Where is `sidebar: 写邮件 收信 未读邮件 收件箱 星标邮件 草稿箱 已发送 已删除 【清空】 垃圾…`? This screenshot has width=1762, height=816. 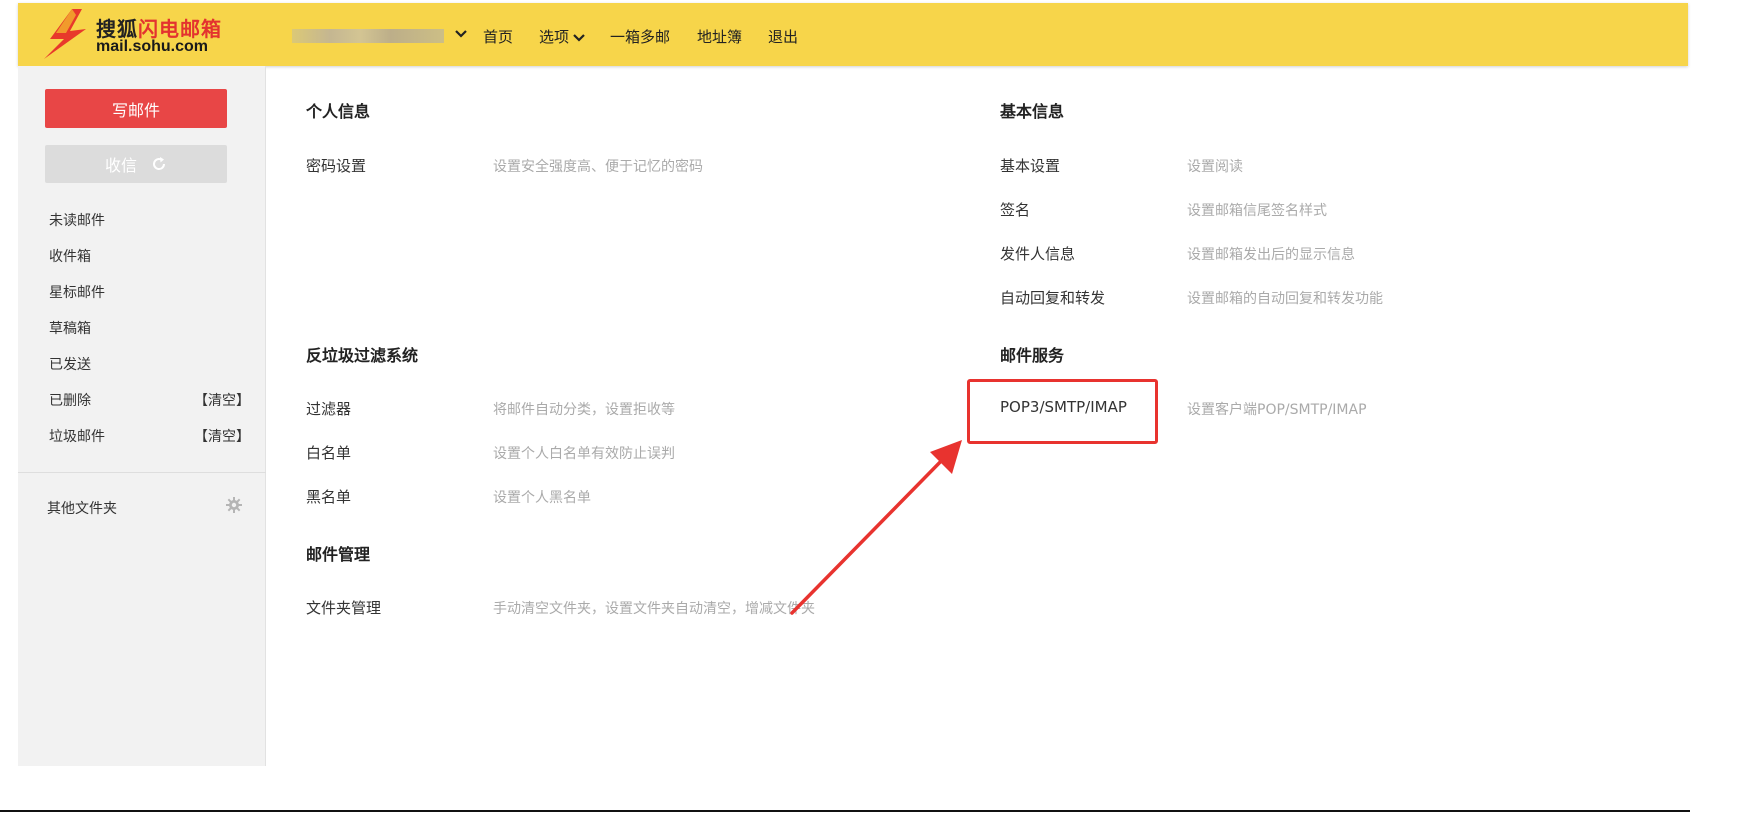
sidebar: 写邮件 收信 未读邮件 收件箱 星标邮件 草稿箱 已发送 已删除 【清空】 垃圾… is located at coordinates (142, 416).